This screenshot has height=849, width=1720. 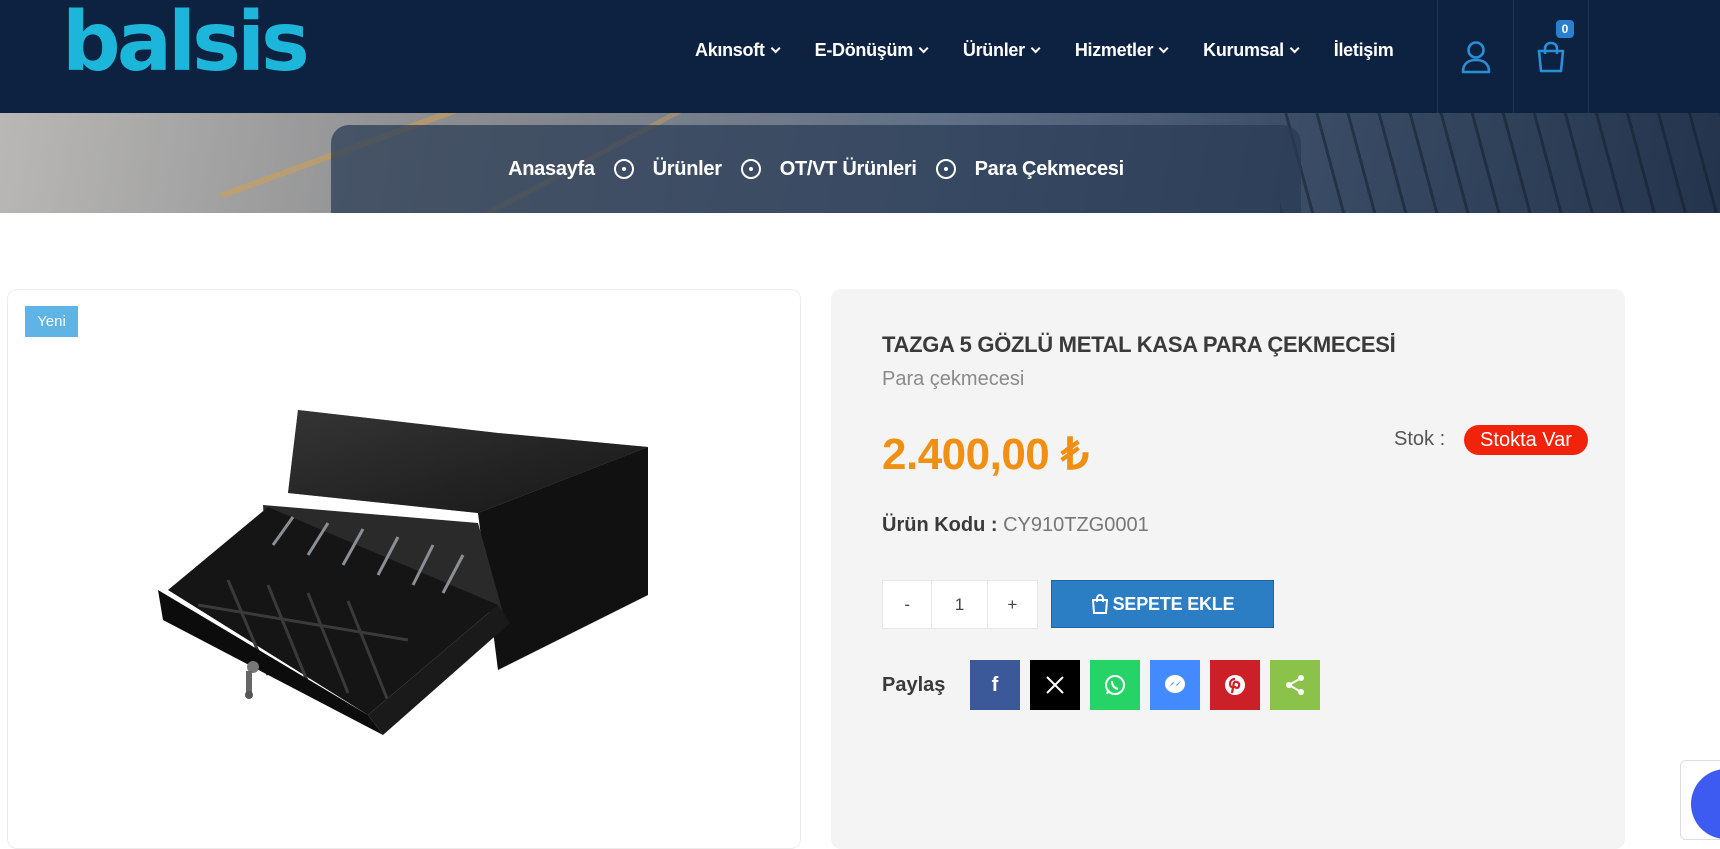 I want to click on nav-item-iletisim: İletişim, so click(x=1364, y=50).